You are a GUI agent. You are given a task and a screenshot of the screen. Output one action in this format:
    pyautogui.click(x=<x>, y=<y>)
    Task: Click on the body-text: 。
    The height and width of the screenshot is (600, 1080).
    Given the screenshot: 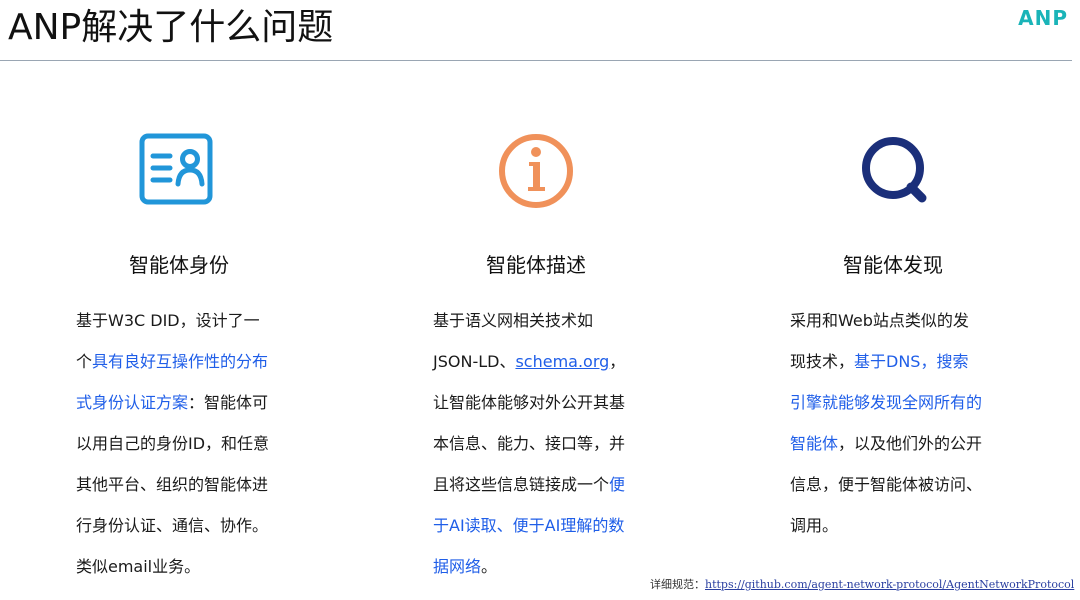 What is the action you would take?
    pyautogui.click(x=489, y=566)
    